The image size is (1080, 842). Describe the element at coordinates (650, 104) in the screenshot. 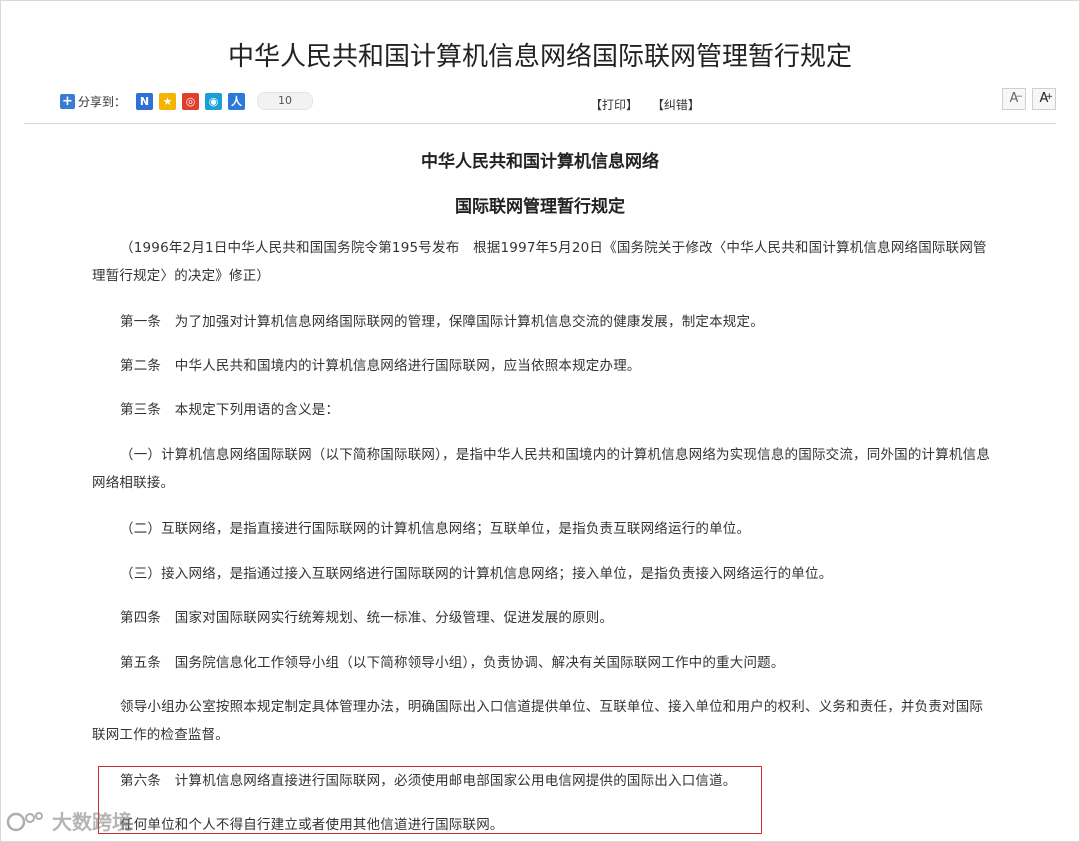

I see `action-links: 【打印】 【纠错】` at that location.